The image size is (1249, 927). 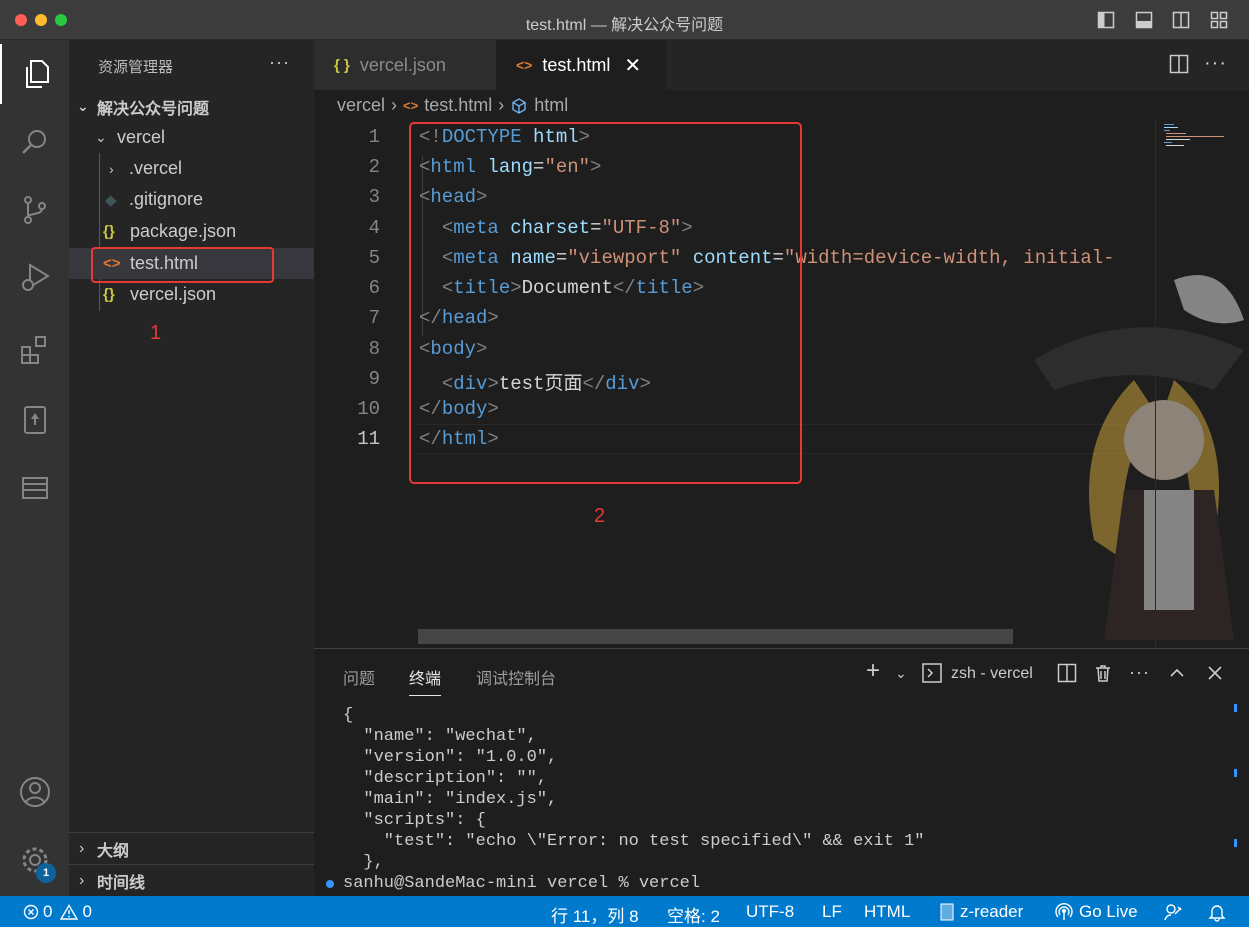 I want to click on html-file-icon: <>, so click(x=524, y=65).